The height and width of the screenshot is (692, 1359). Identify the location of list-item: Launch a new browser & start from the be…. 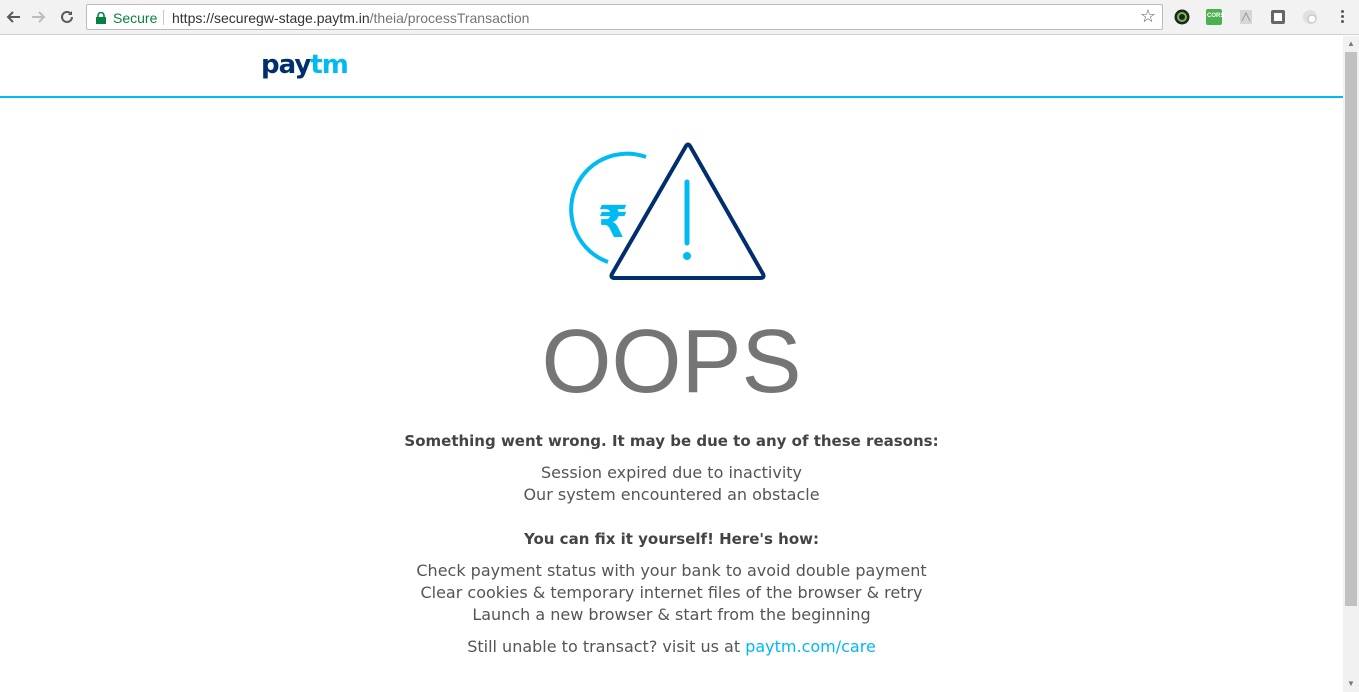
(671, 614).